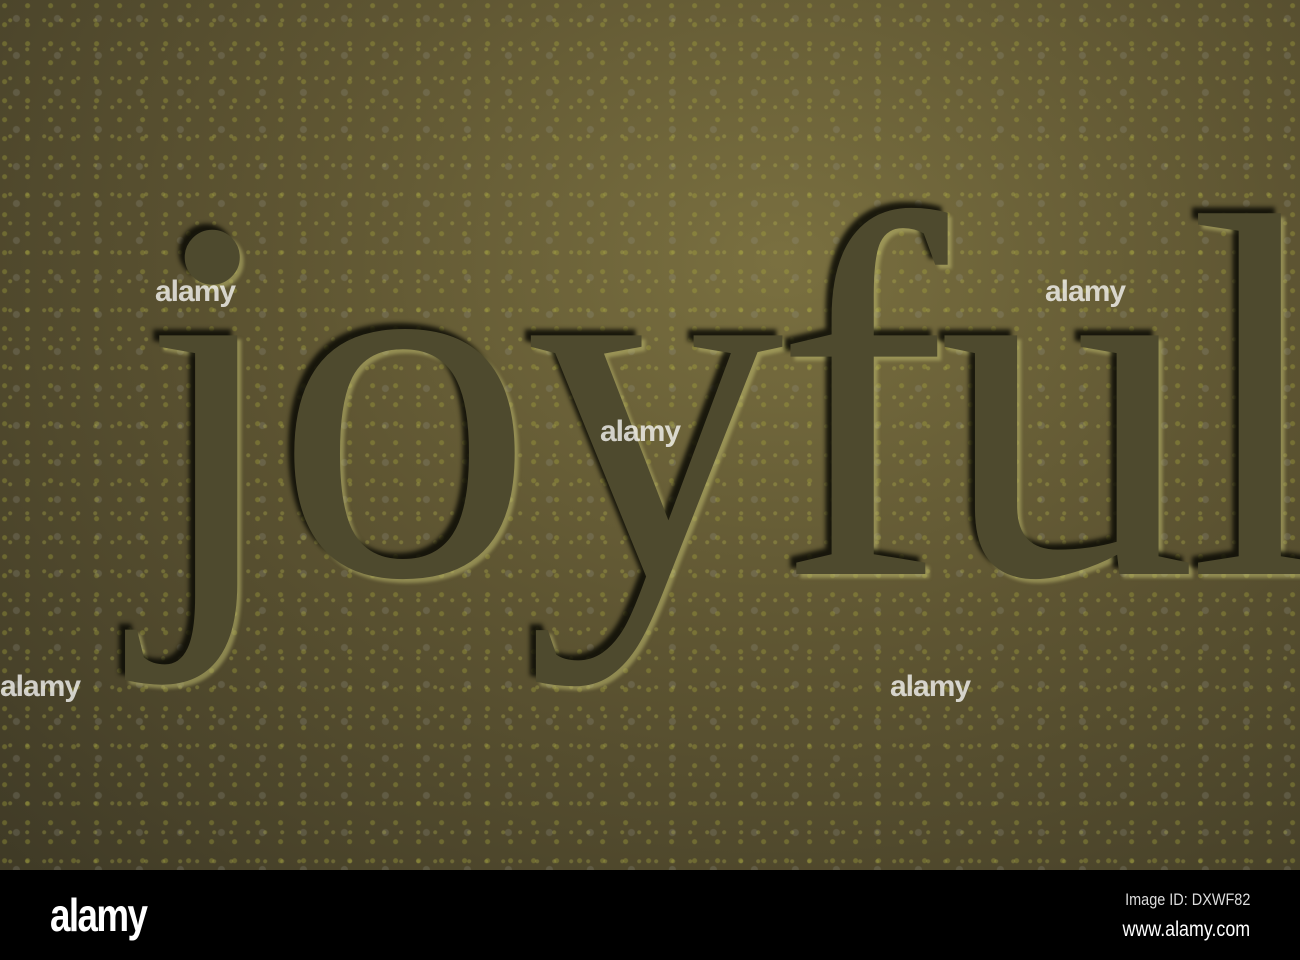  Describe the element at coordinates (99, 915) in the screenshot. I see `alamy-logo: alamy` at that location.